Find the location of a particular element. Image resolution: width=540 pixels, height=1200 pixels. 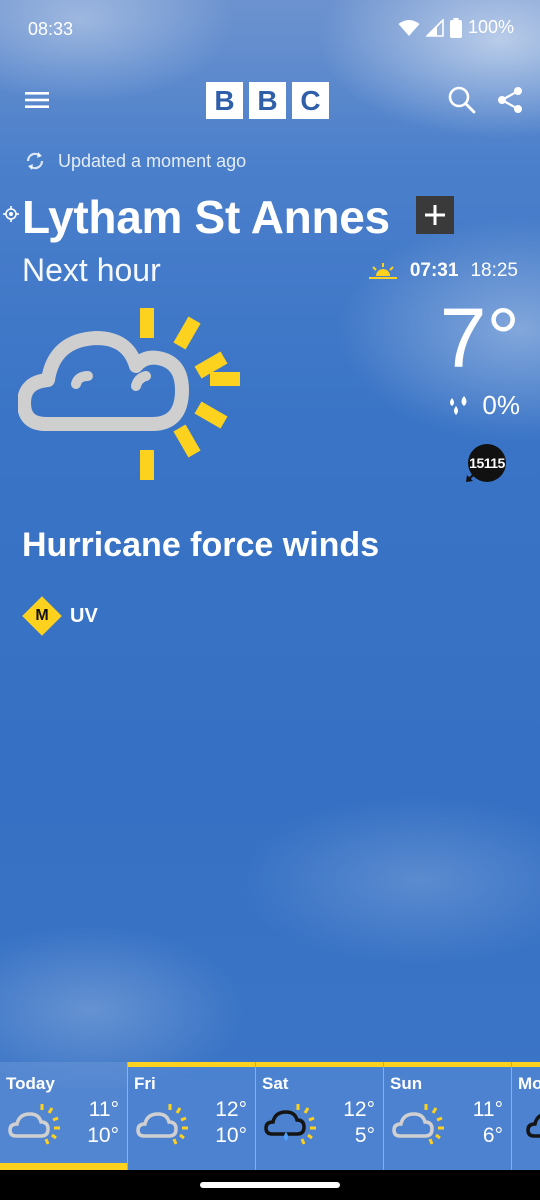

selected-day-indicator is located at coordinates (63, 1166).